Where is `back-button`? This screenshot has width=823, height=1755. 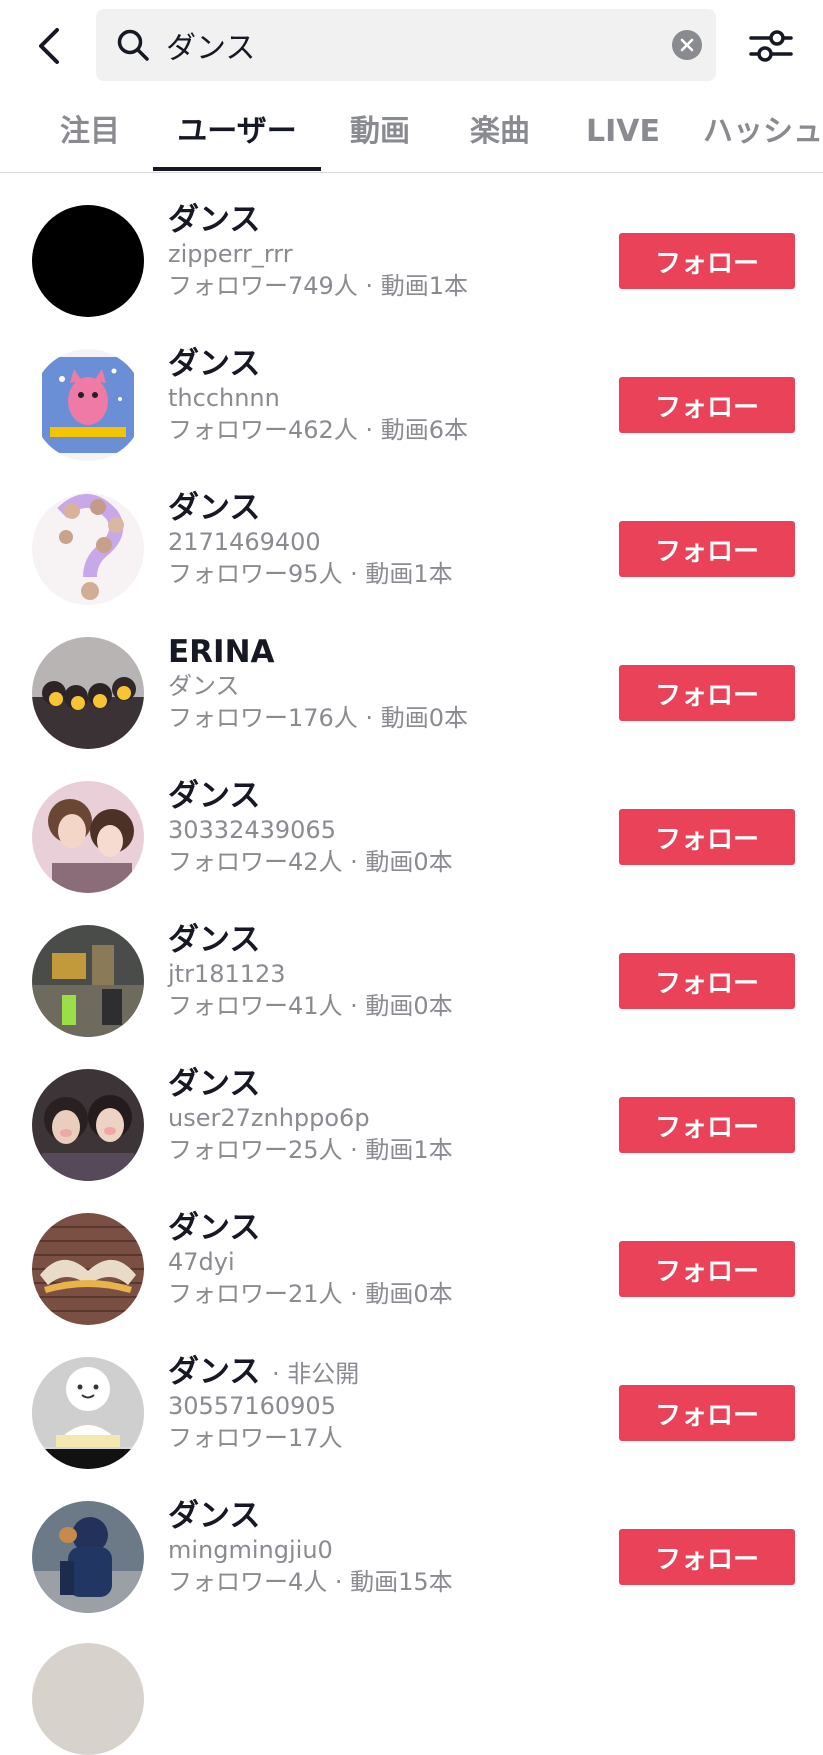
back-button is located at coordinates (48, 46).